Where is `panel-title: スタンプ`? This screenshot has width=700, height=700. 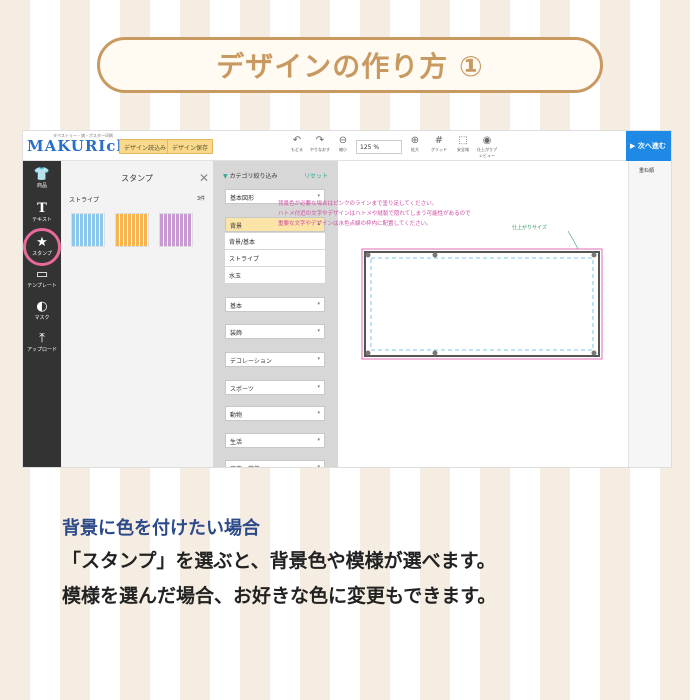
panel-title: スタンプ is located at coordinates (137, 178).